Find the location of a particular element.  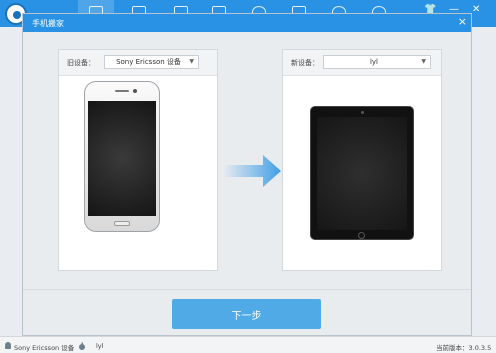

android-icon is located at coordinates (8, 345).